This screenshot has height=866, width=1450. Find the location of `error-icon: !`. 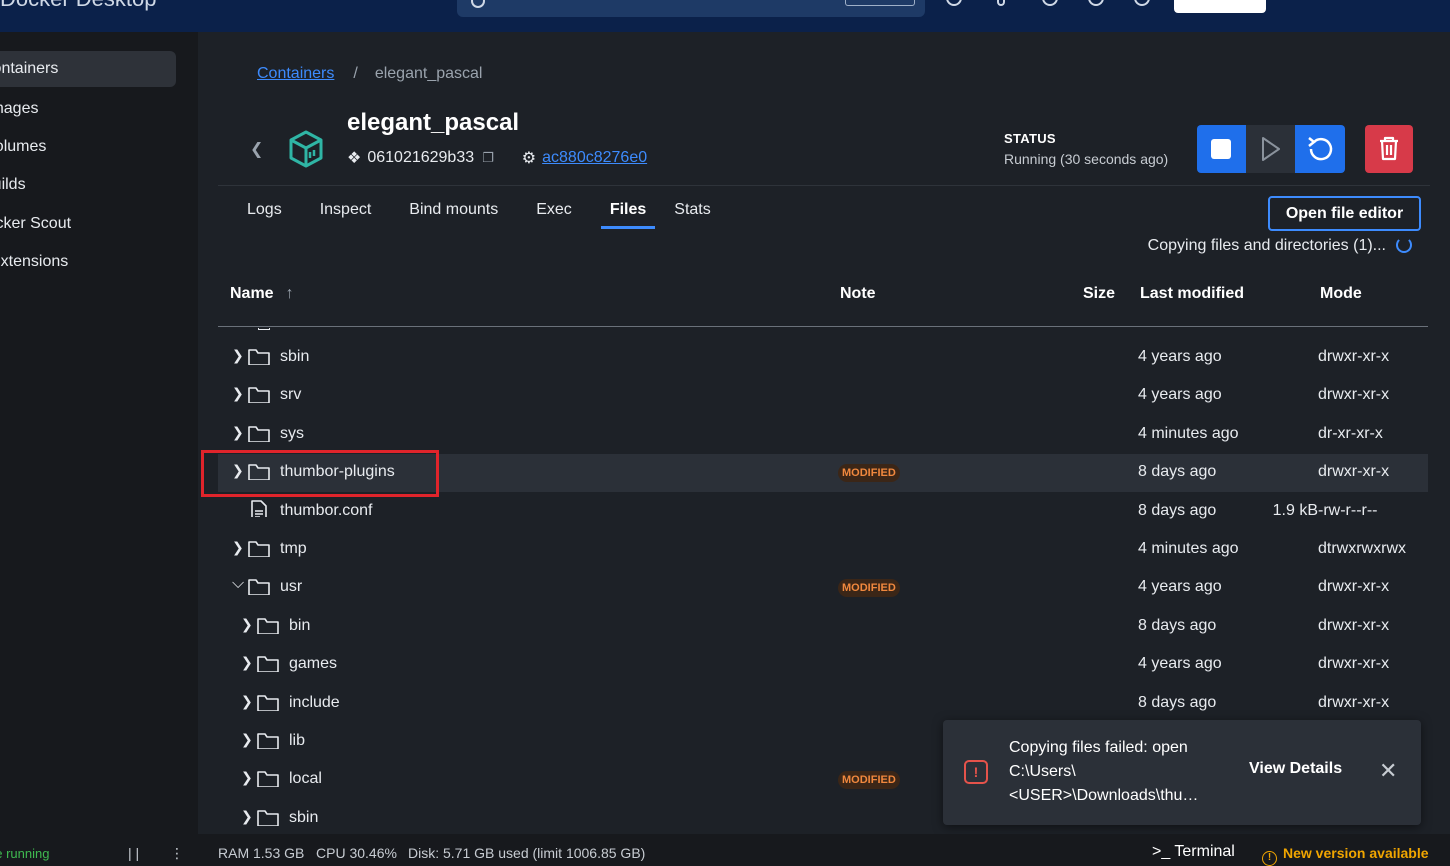

error-icon: ! is located at coordinates (976, 772).